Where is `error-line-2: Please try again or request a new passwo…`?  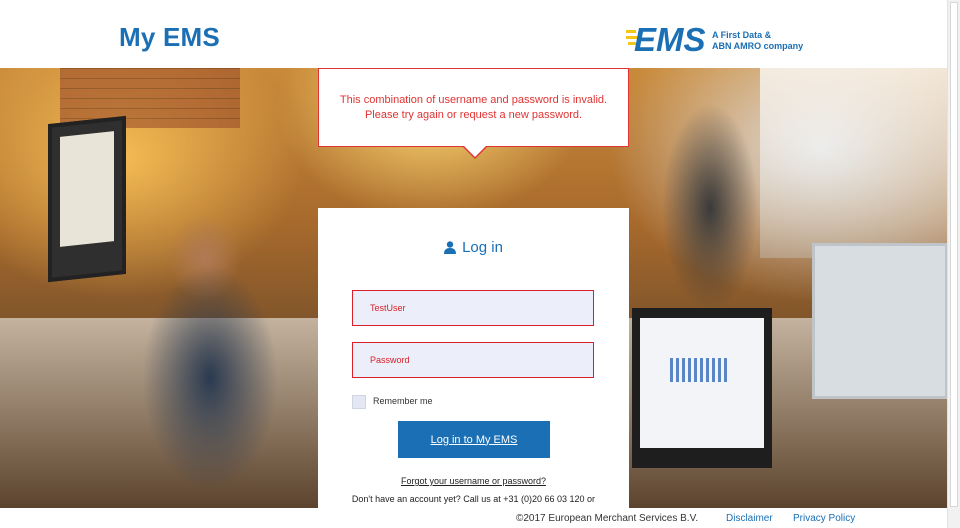
error-line-2: Please try again or request a new passwo… is located at coordinates (473, 115).